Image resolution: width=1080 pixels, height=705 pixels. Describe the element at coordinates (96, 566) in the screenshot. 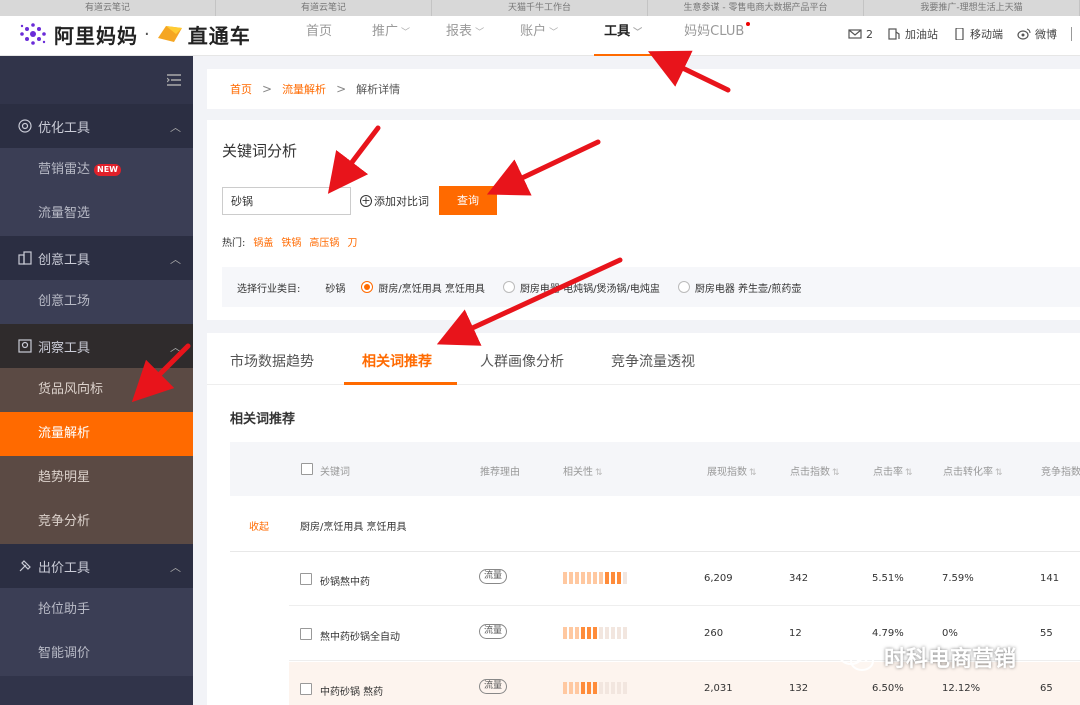

I see `sidebar-group-bidding: 出价工具 ︿` at that location.